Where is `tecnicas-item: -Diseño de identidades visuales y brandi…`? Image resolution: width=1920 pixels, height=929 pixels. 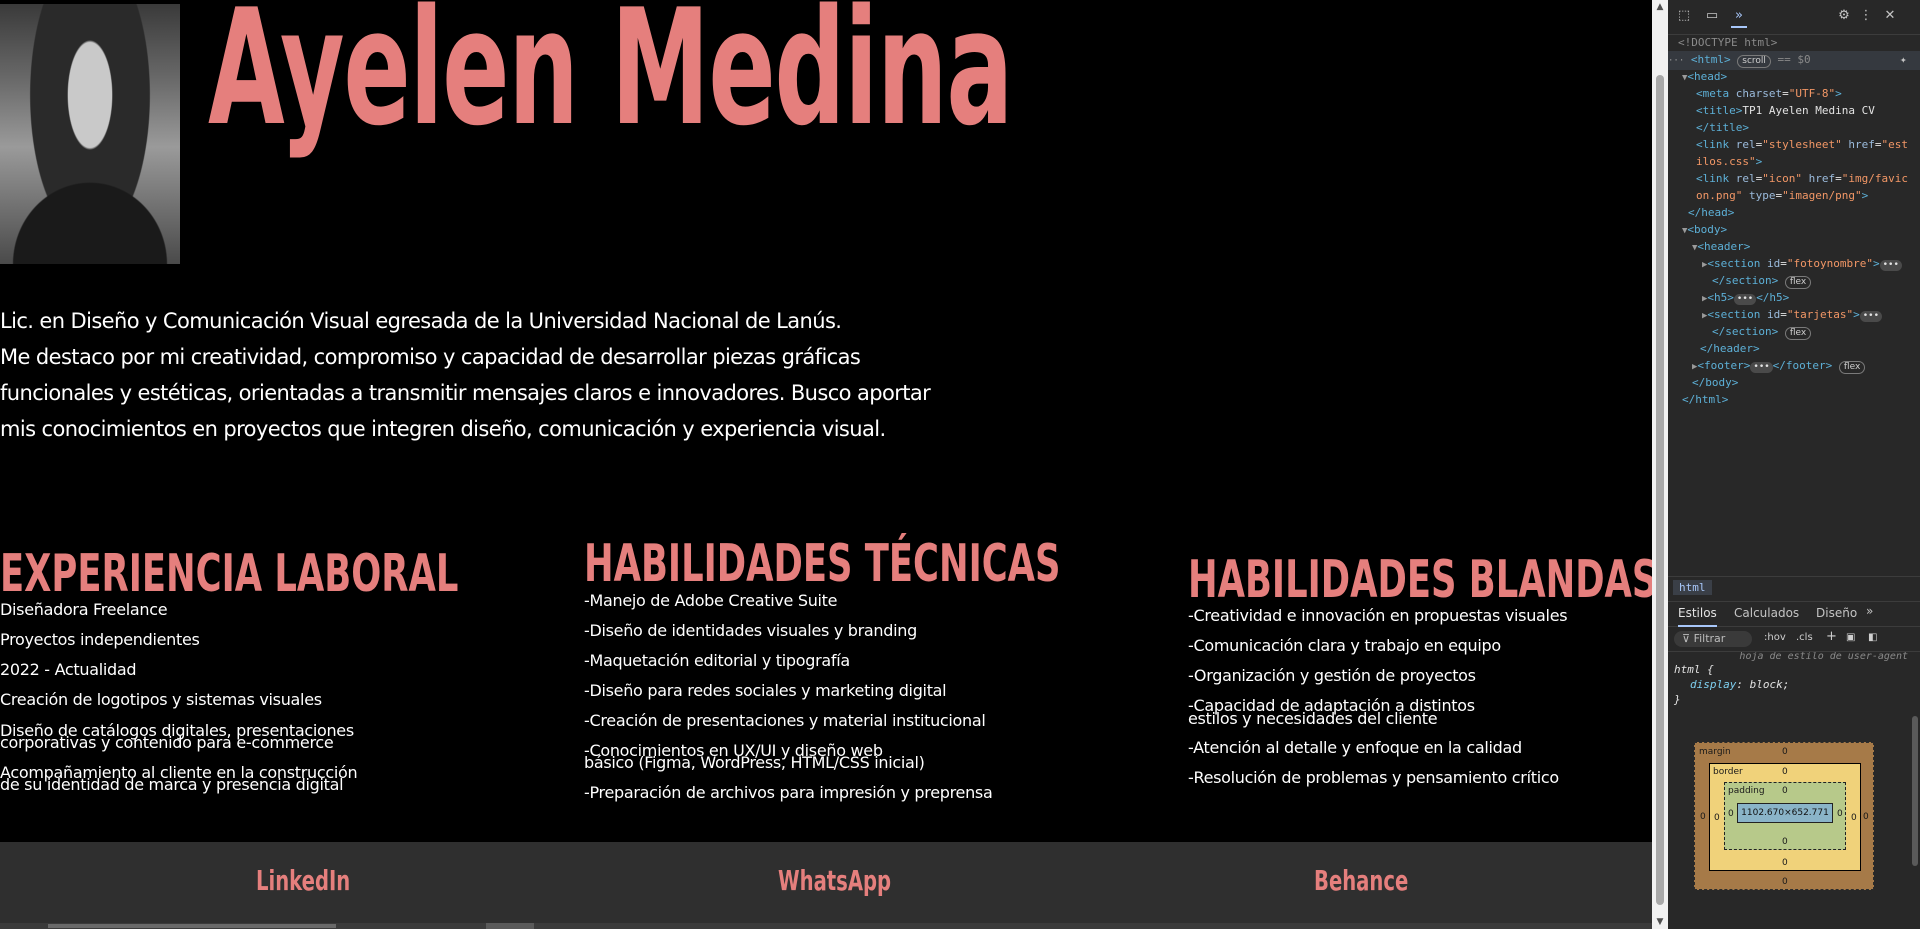 tecnicas-item: -Diseño de identidades visuales y brandi… is located at coordinates (750, 630).